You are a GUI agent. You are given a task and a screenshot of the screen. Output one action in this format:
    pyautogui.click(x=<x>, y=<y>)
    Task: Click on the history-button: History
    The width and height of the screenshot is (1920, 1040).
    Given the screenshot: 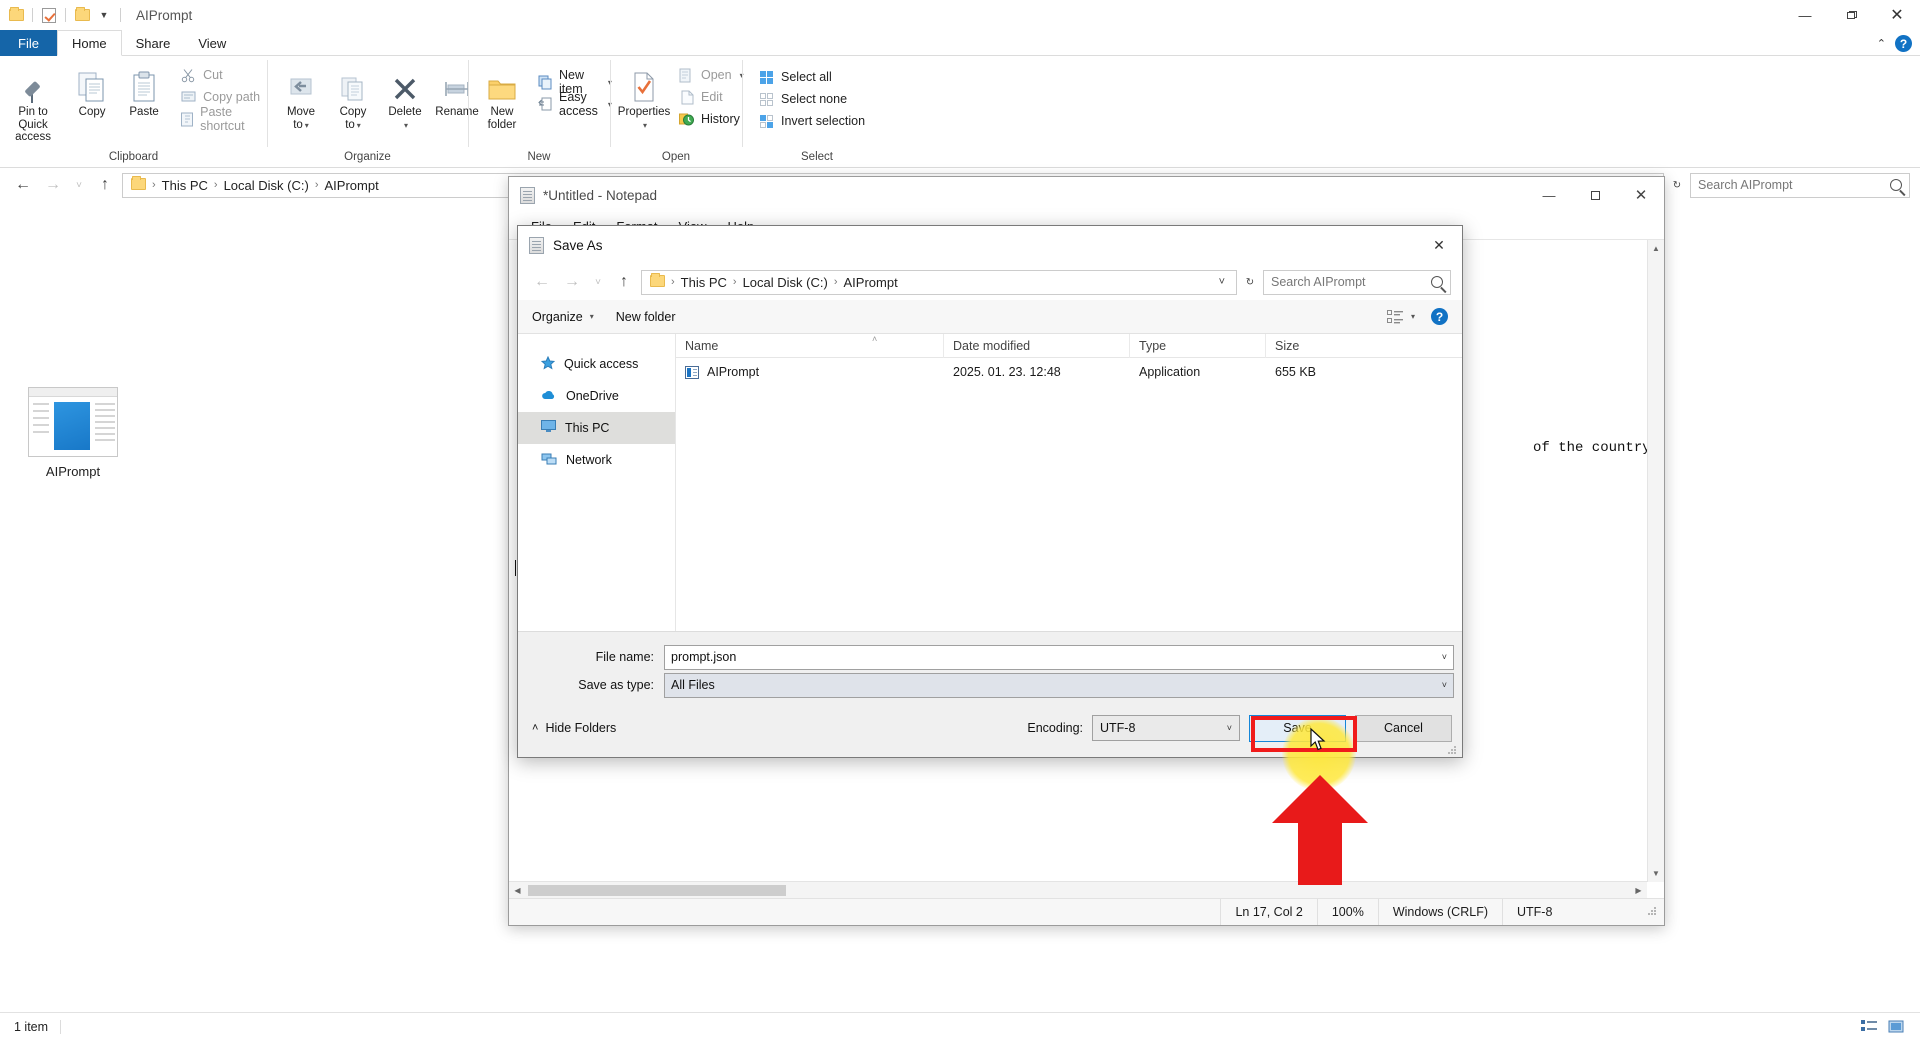 What is the action you would take?
    pyautogui.click(x=711, y=119)
    